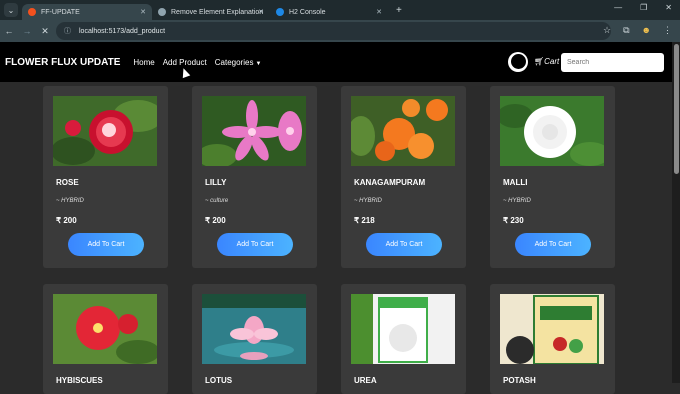  I want to click on bookmark-star-icon: ☆, so click(607, 30).